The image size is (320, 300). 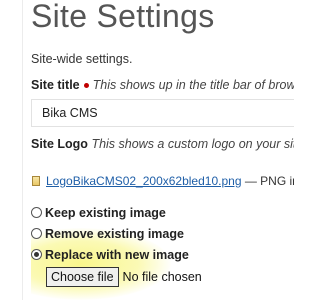 What do you see at coordinates (269, 181) in the screenshot?
I see `file-type-text: — PNG imag` at bounding box center [269, 181].